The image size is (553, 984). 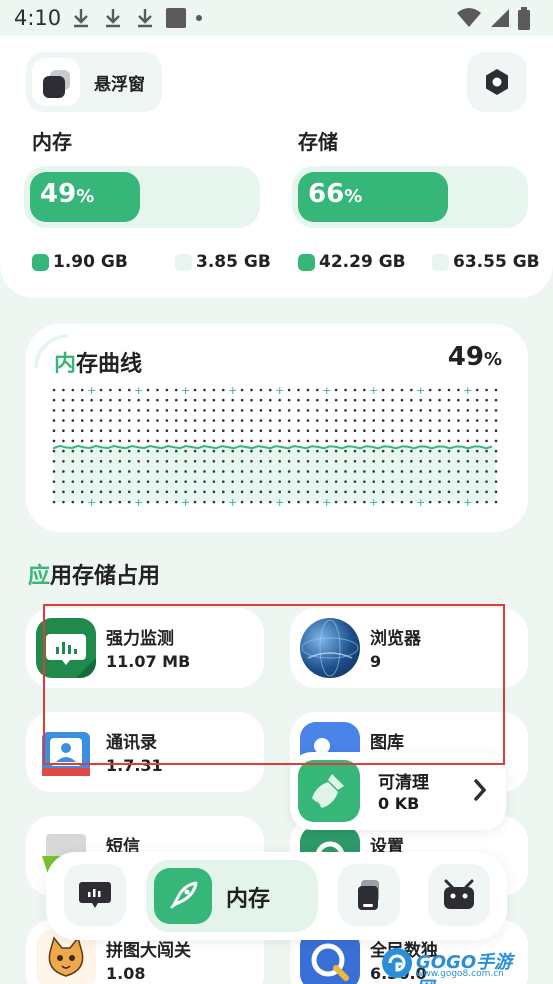 I want to click on memory-total-legend: 3.85 GB, so click(x=223, y=262).